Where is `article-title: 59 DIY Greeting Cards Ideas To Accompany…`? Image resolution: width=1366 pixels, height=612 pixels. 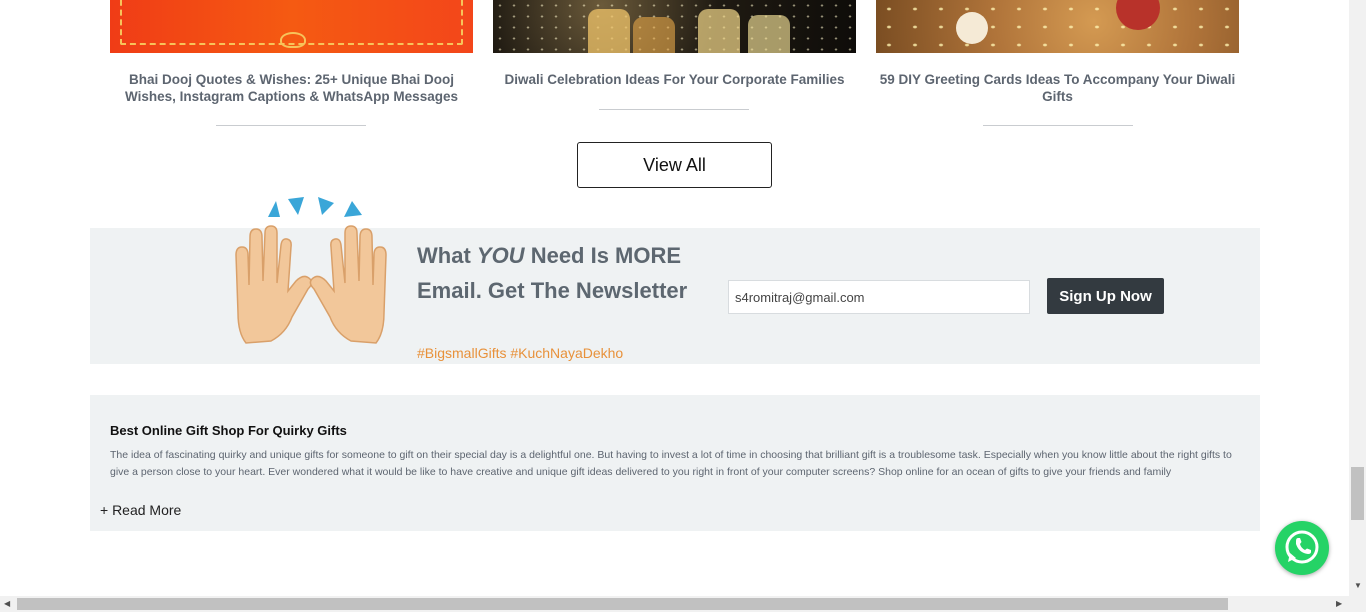 article-title: 59 DIY Greeting Cards Ideas To Accompany… is located at coordinates (1057, 88).